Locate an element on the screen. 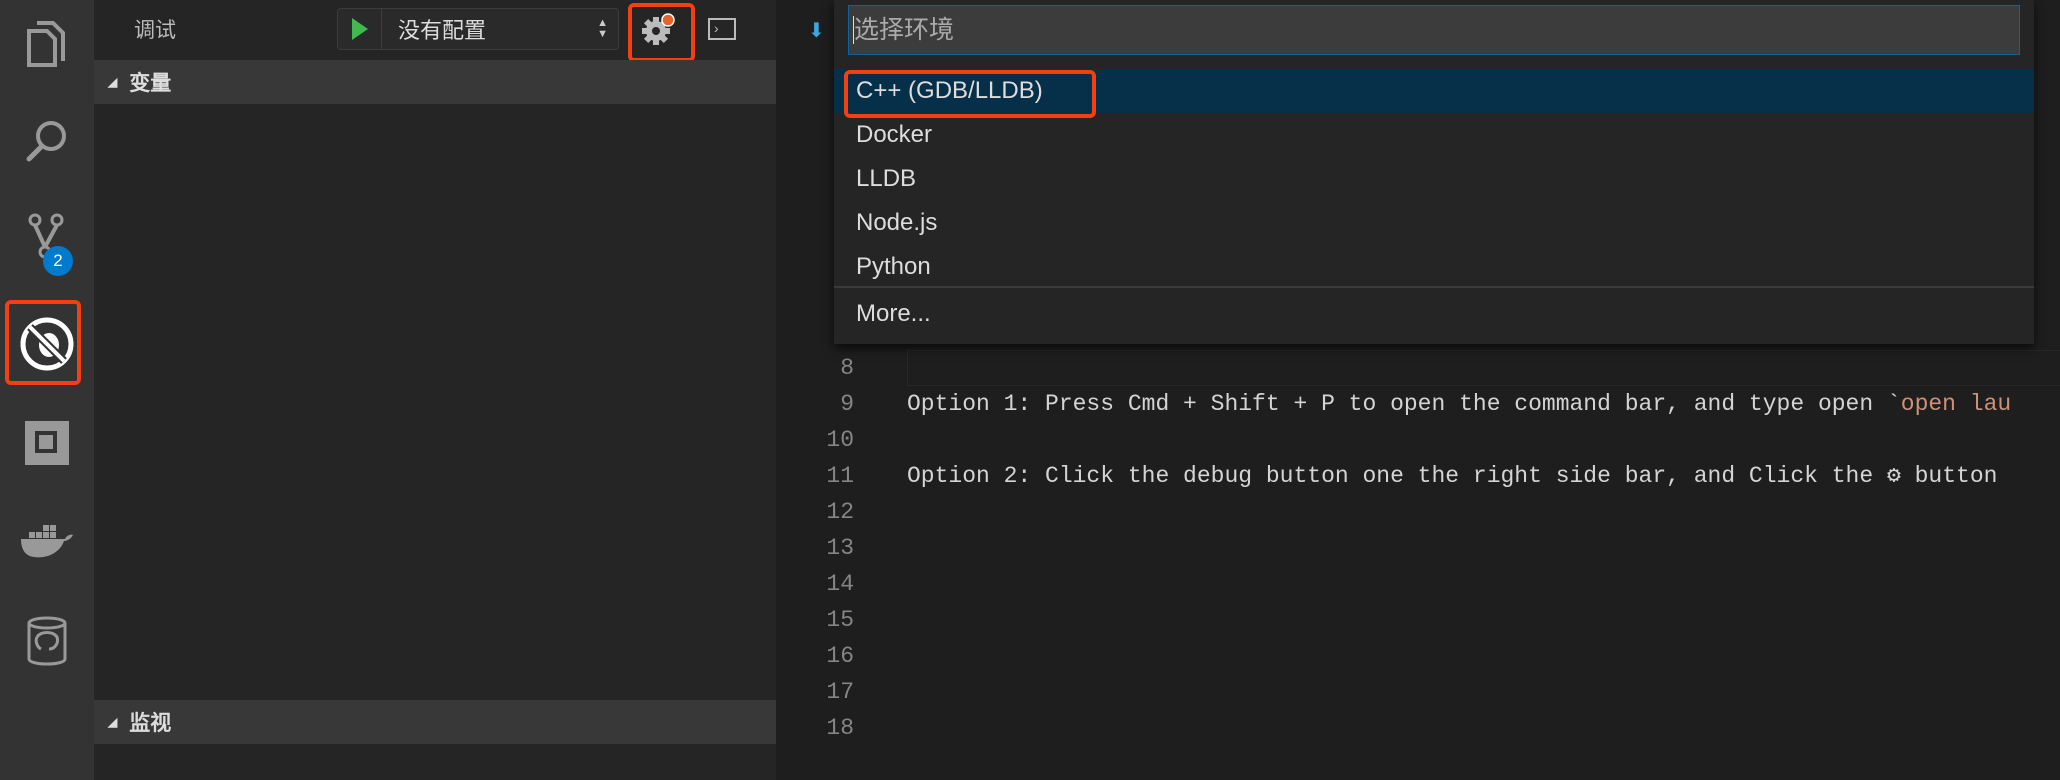 This screenshot has height=780, width=2060. select-arrows-icon: ▲ ▼ is located at coordinates (602, 28).